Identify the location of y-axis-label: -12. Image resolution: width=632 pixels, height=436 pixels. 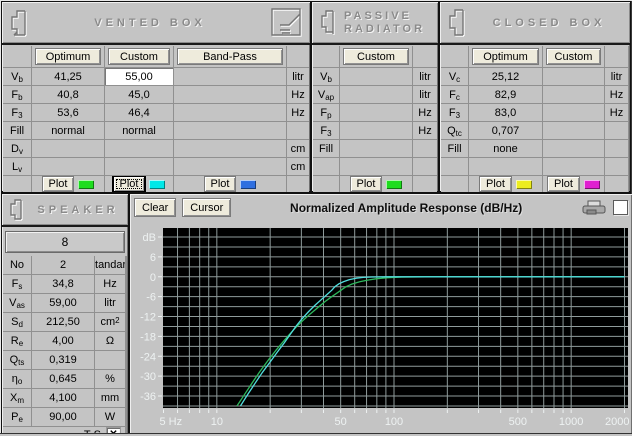
(148, 318).